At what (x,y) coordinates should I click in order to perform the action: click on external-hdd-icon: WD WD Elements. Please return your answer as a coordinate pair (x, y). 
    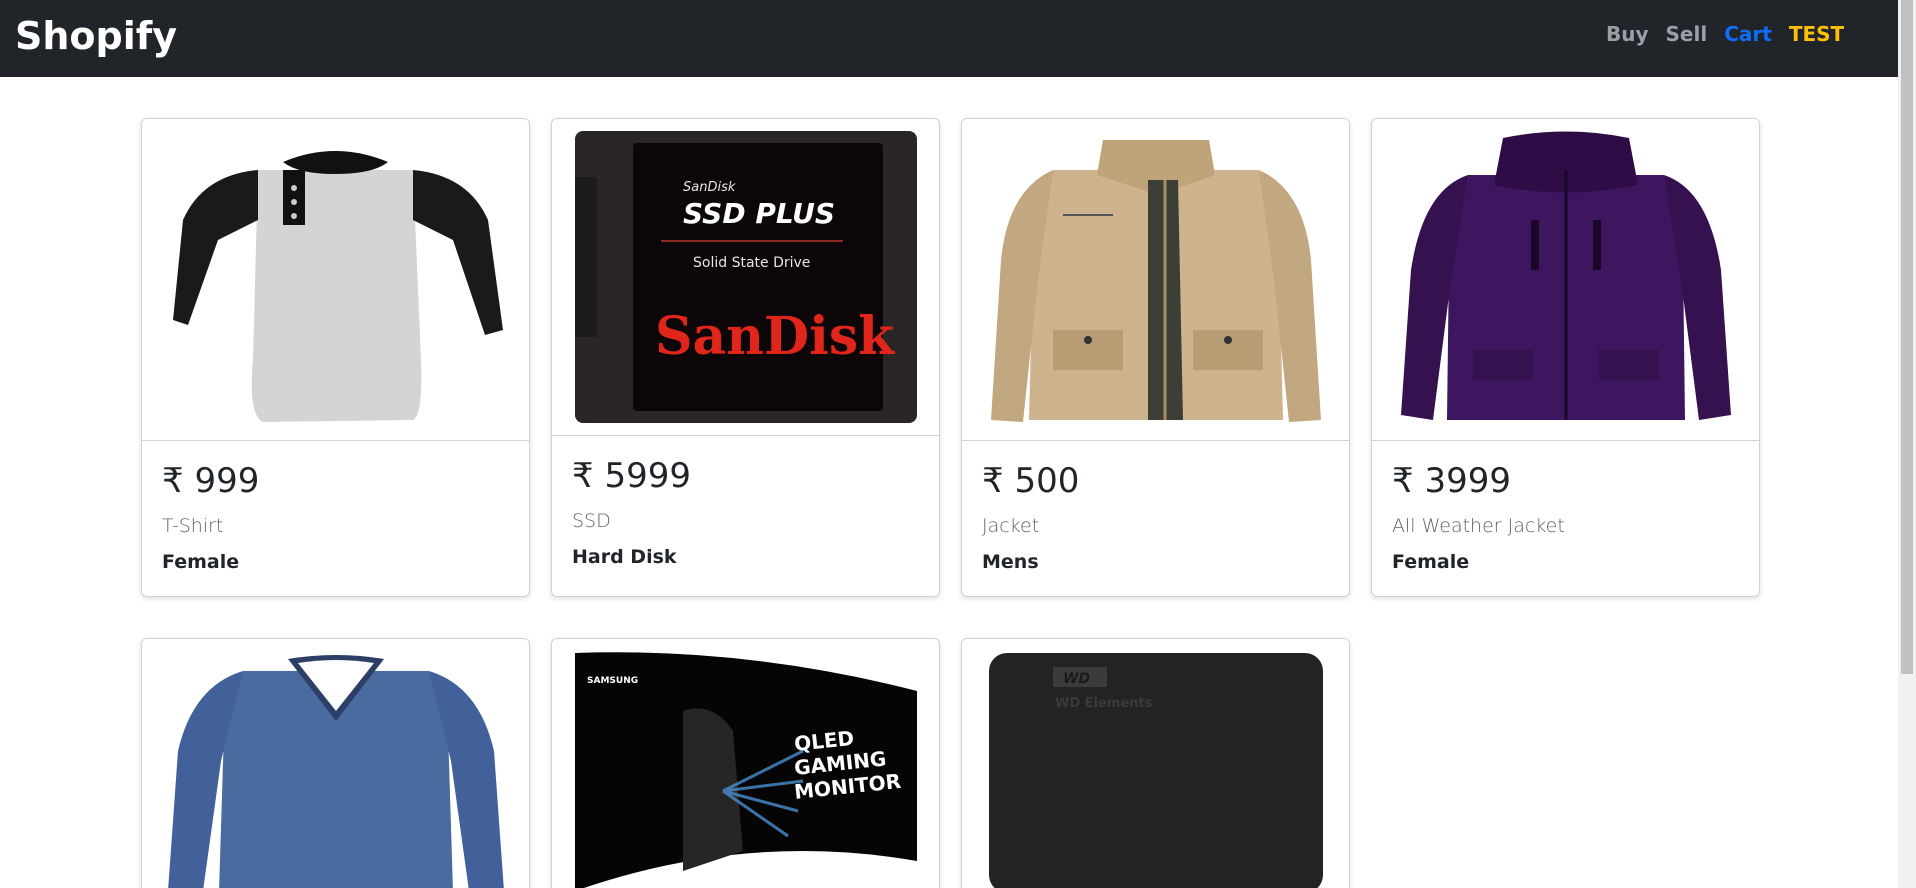
    Looking at the image, I should click on (1155, 769).